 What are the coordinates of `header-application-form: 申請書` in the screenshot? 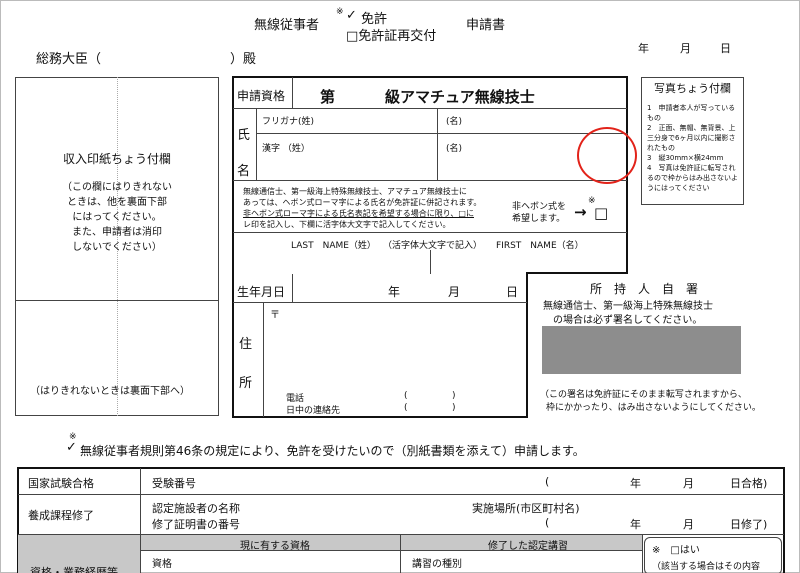 It's located at (486, 25).